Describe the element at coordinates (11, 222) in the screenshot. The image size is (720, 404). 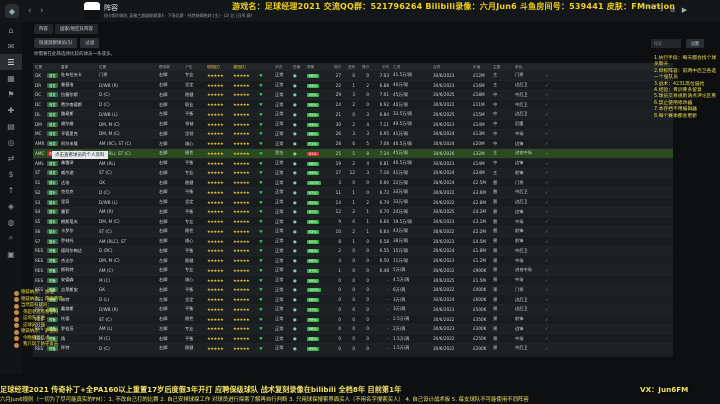
I see `world-icon: ◍` at that location.